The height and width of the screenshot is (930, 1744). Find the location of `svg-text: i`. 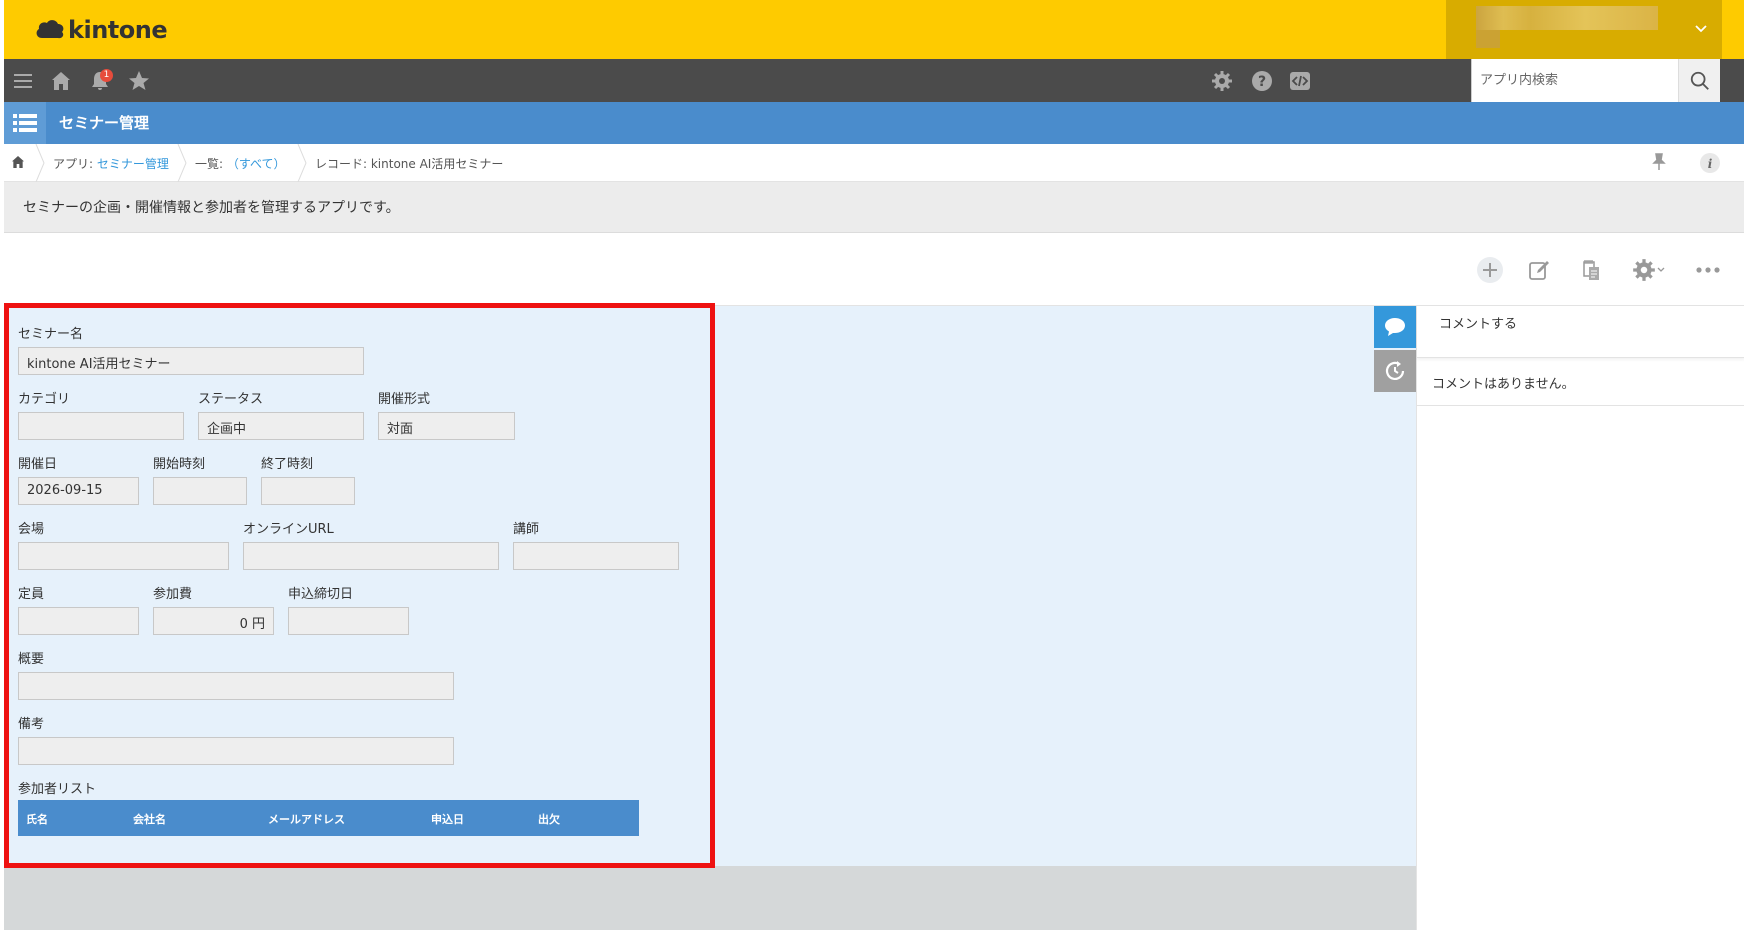

svg-text: i is located at coordinates (1710, 164).